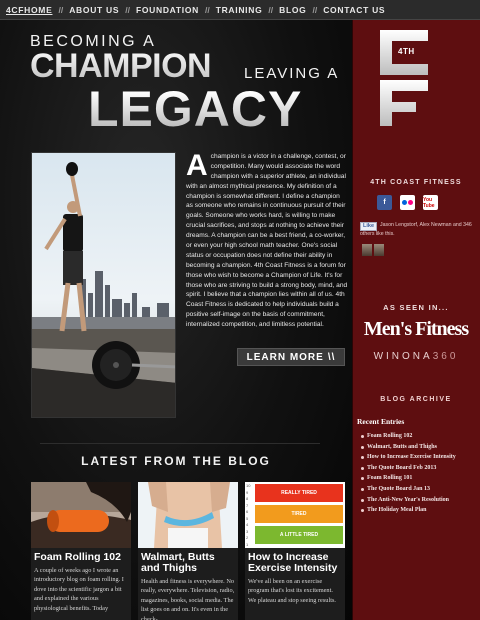  What do you see at coordinates (176, 461) in the screenshot?
I see `blog-section-title: LATEST FROM THE BLOG` at bounding box center [176, 461].